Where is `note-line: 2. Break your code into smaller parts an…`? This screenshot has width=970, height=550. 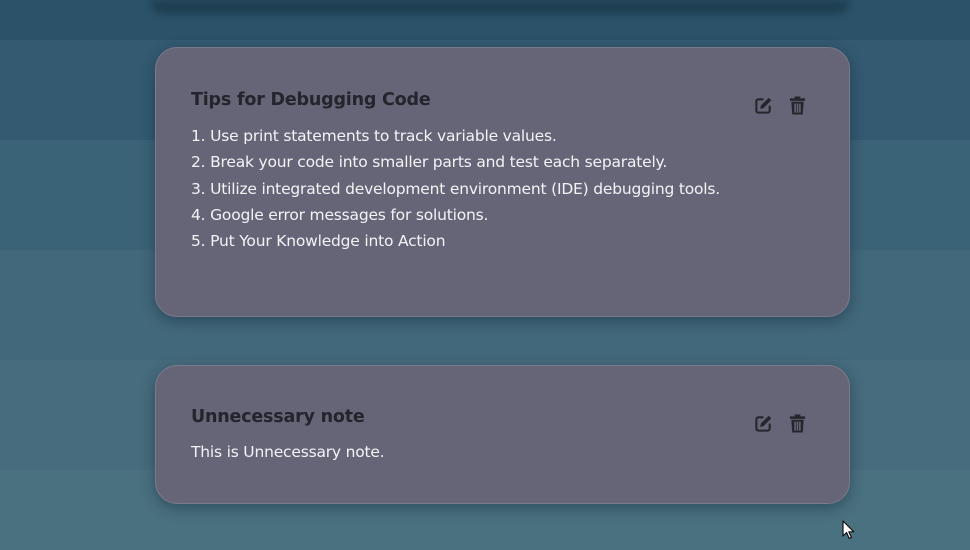 note-line: 2. Break your code into smaller parts an… is located at coordinates (429, 162).